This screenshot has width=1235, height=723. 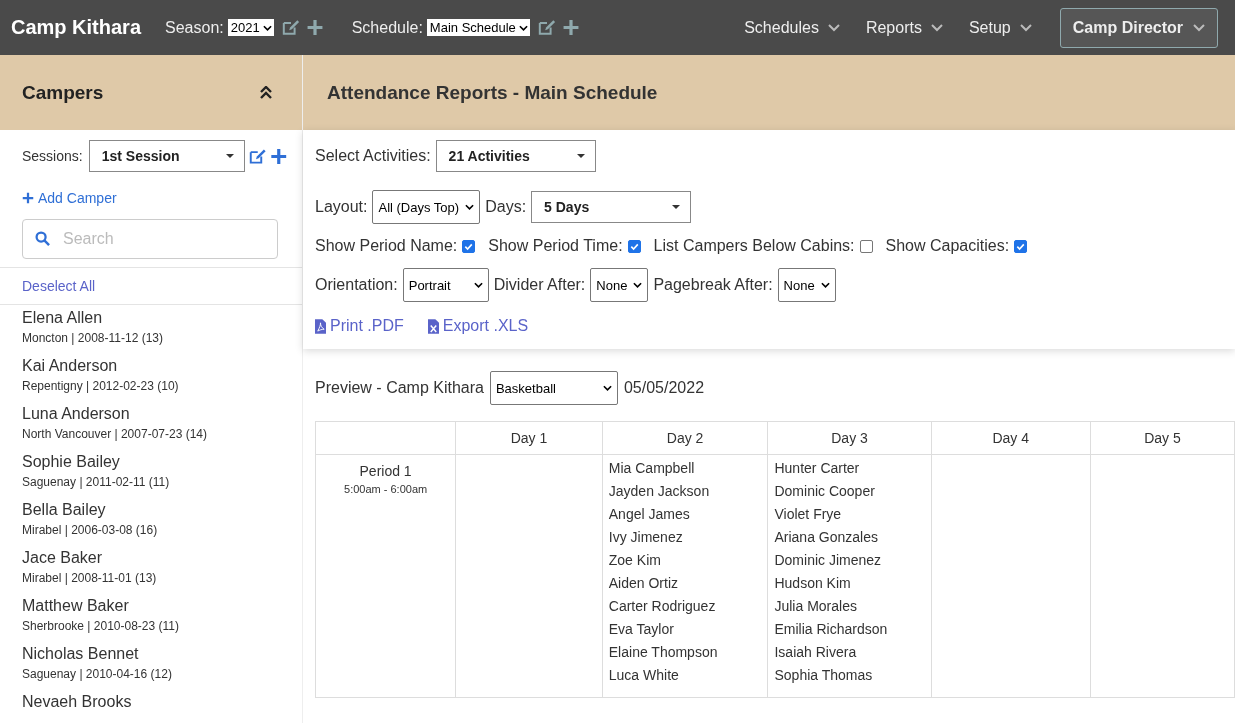 What do you see at coordinates (445, 285) in the screenshot?
I see `orientation-select: Portrait` at bounding box center [445, 285].